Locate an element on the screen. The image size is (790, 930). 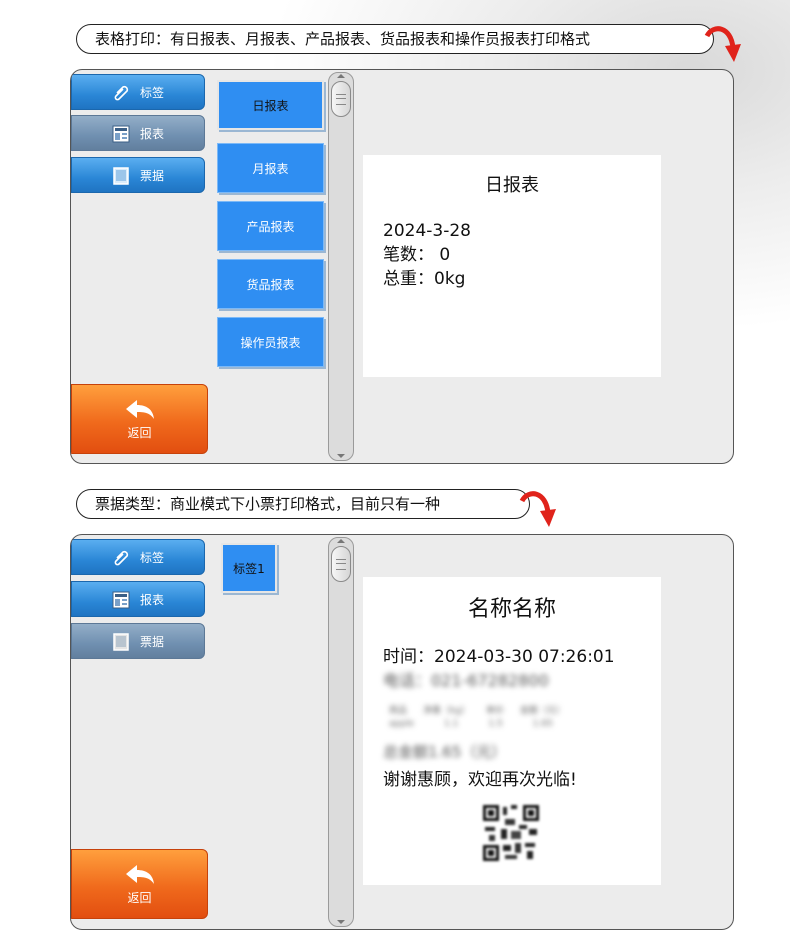
caption-section-1: 表格打印：有日报表、月报表、产品报表、货品报表和操作员报表打印格式 is located at coordinates (395, 39).